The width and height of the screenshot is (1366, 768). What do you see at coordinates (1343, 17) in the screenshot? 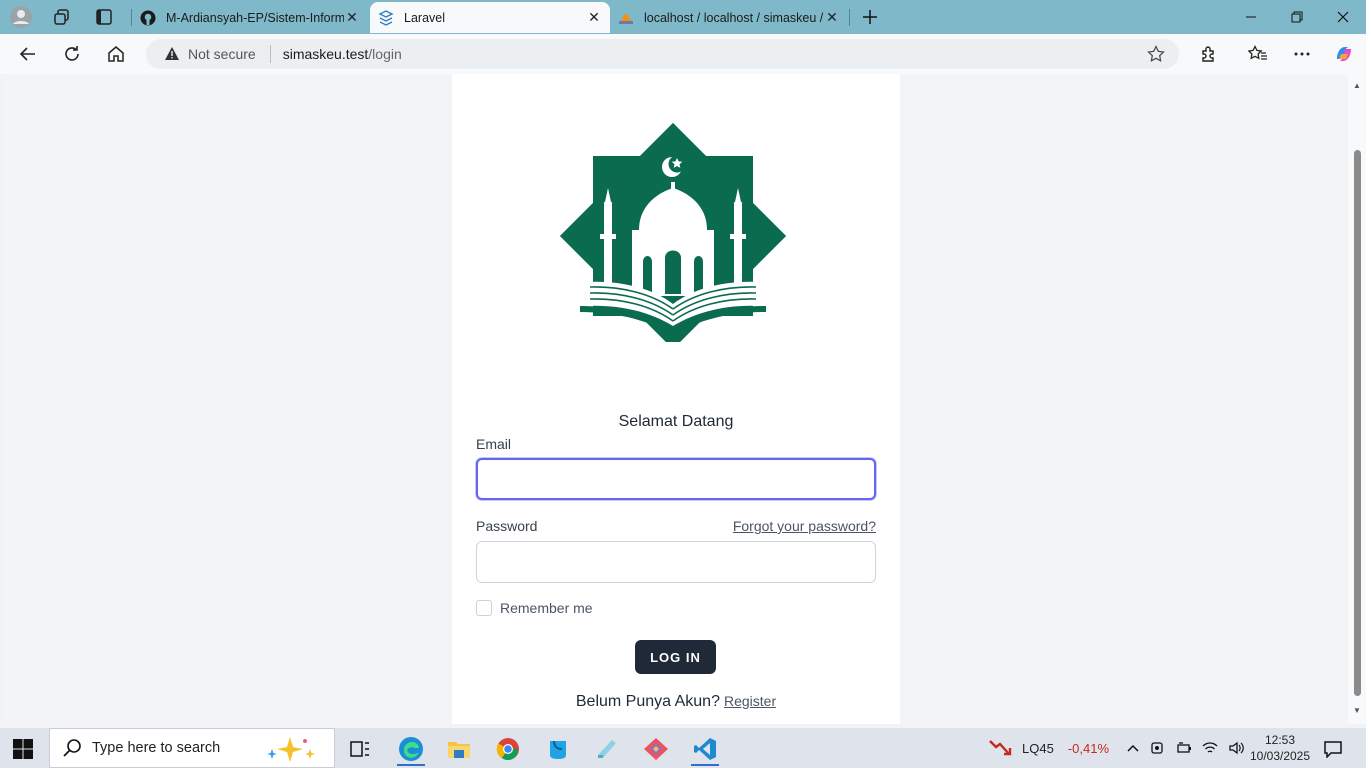
I see `close-window-icon` at bounding box center [1343, 17].